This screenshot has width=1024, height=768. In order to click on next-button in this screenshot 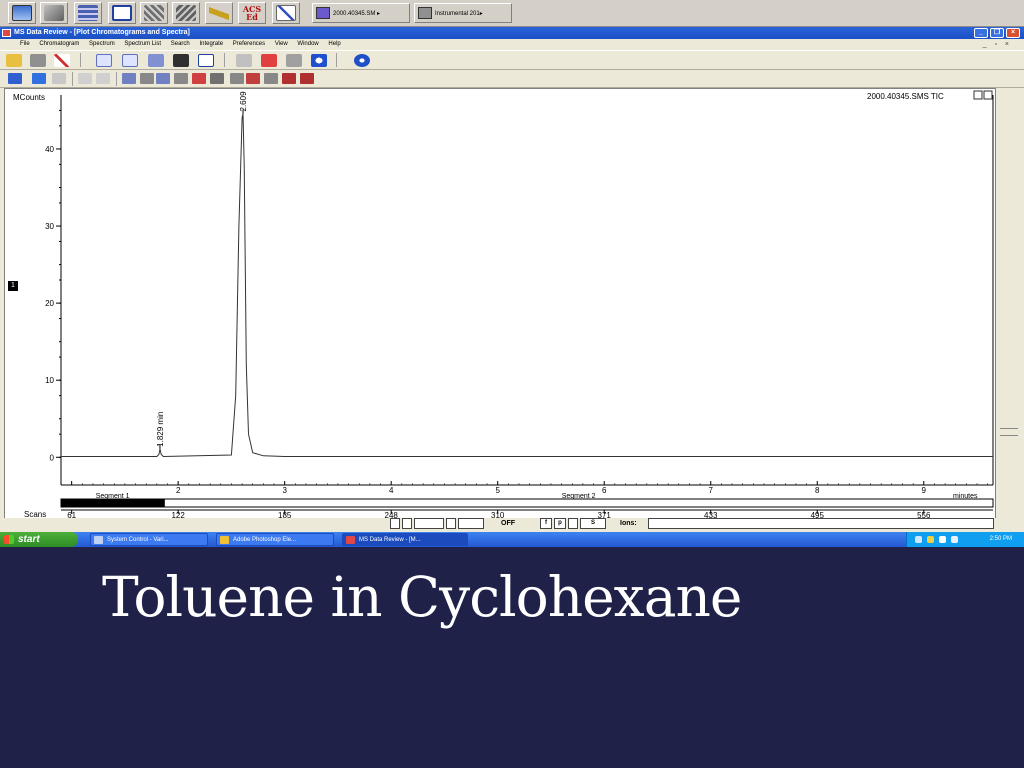, I will do `click(451, 523)`.